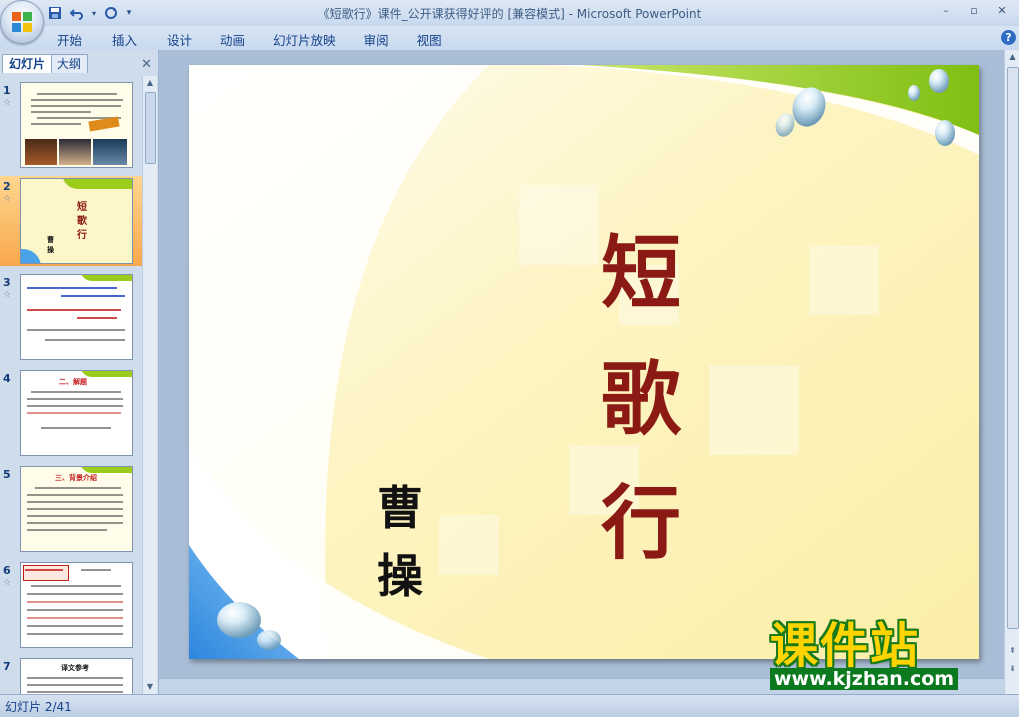 The image size is (1019, 717). I want to click on ribbon: 开始 插入 设计 动画 幻灯片放映 审阅 视图 ?, so click(509, 38).